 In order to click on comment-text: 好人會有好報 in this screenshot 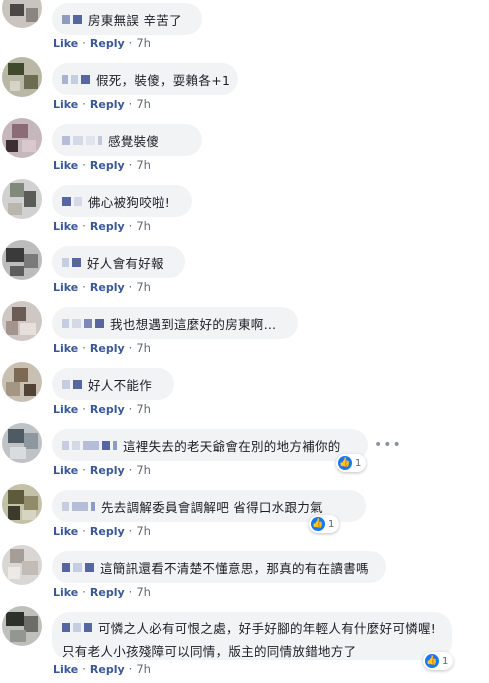, I will do `click(125, 263)`.